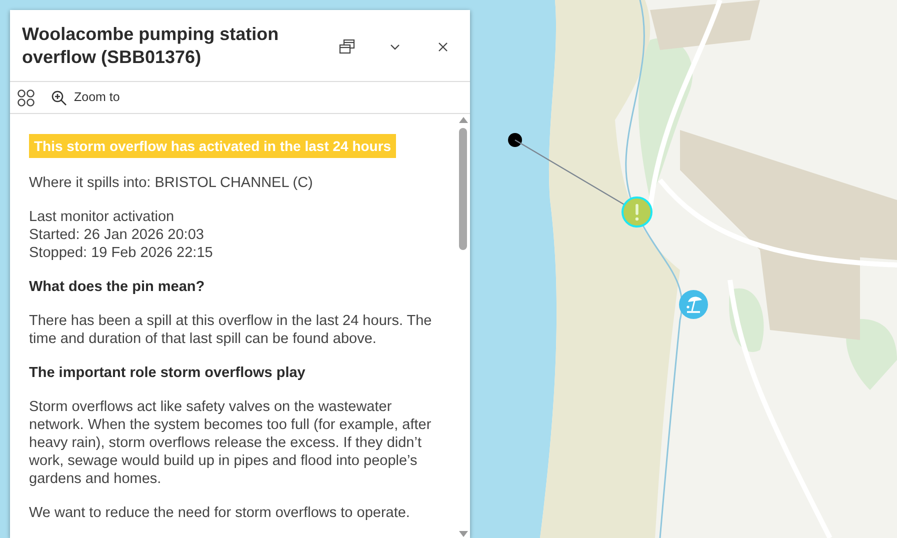 The height and width of the screenshot is (538, 897). I want to click on zoom-to-button: Zoom to, so click(85, 97).